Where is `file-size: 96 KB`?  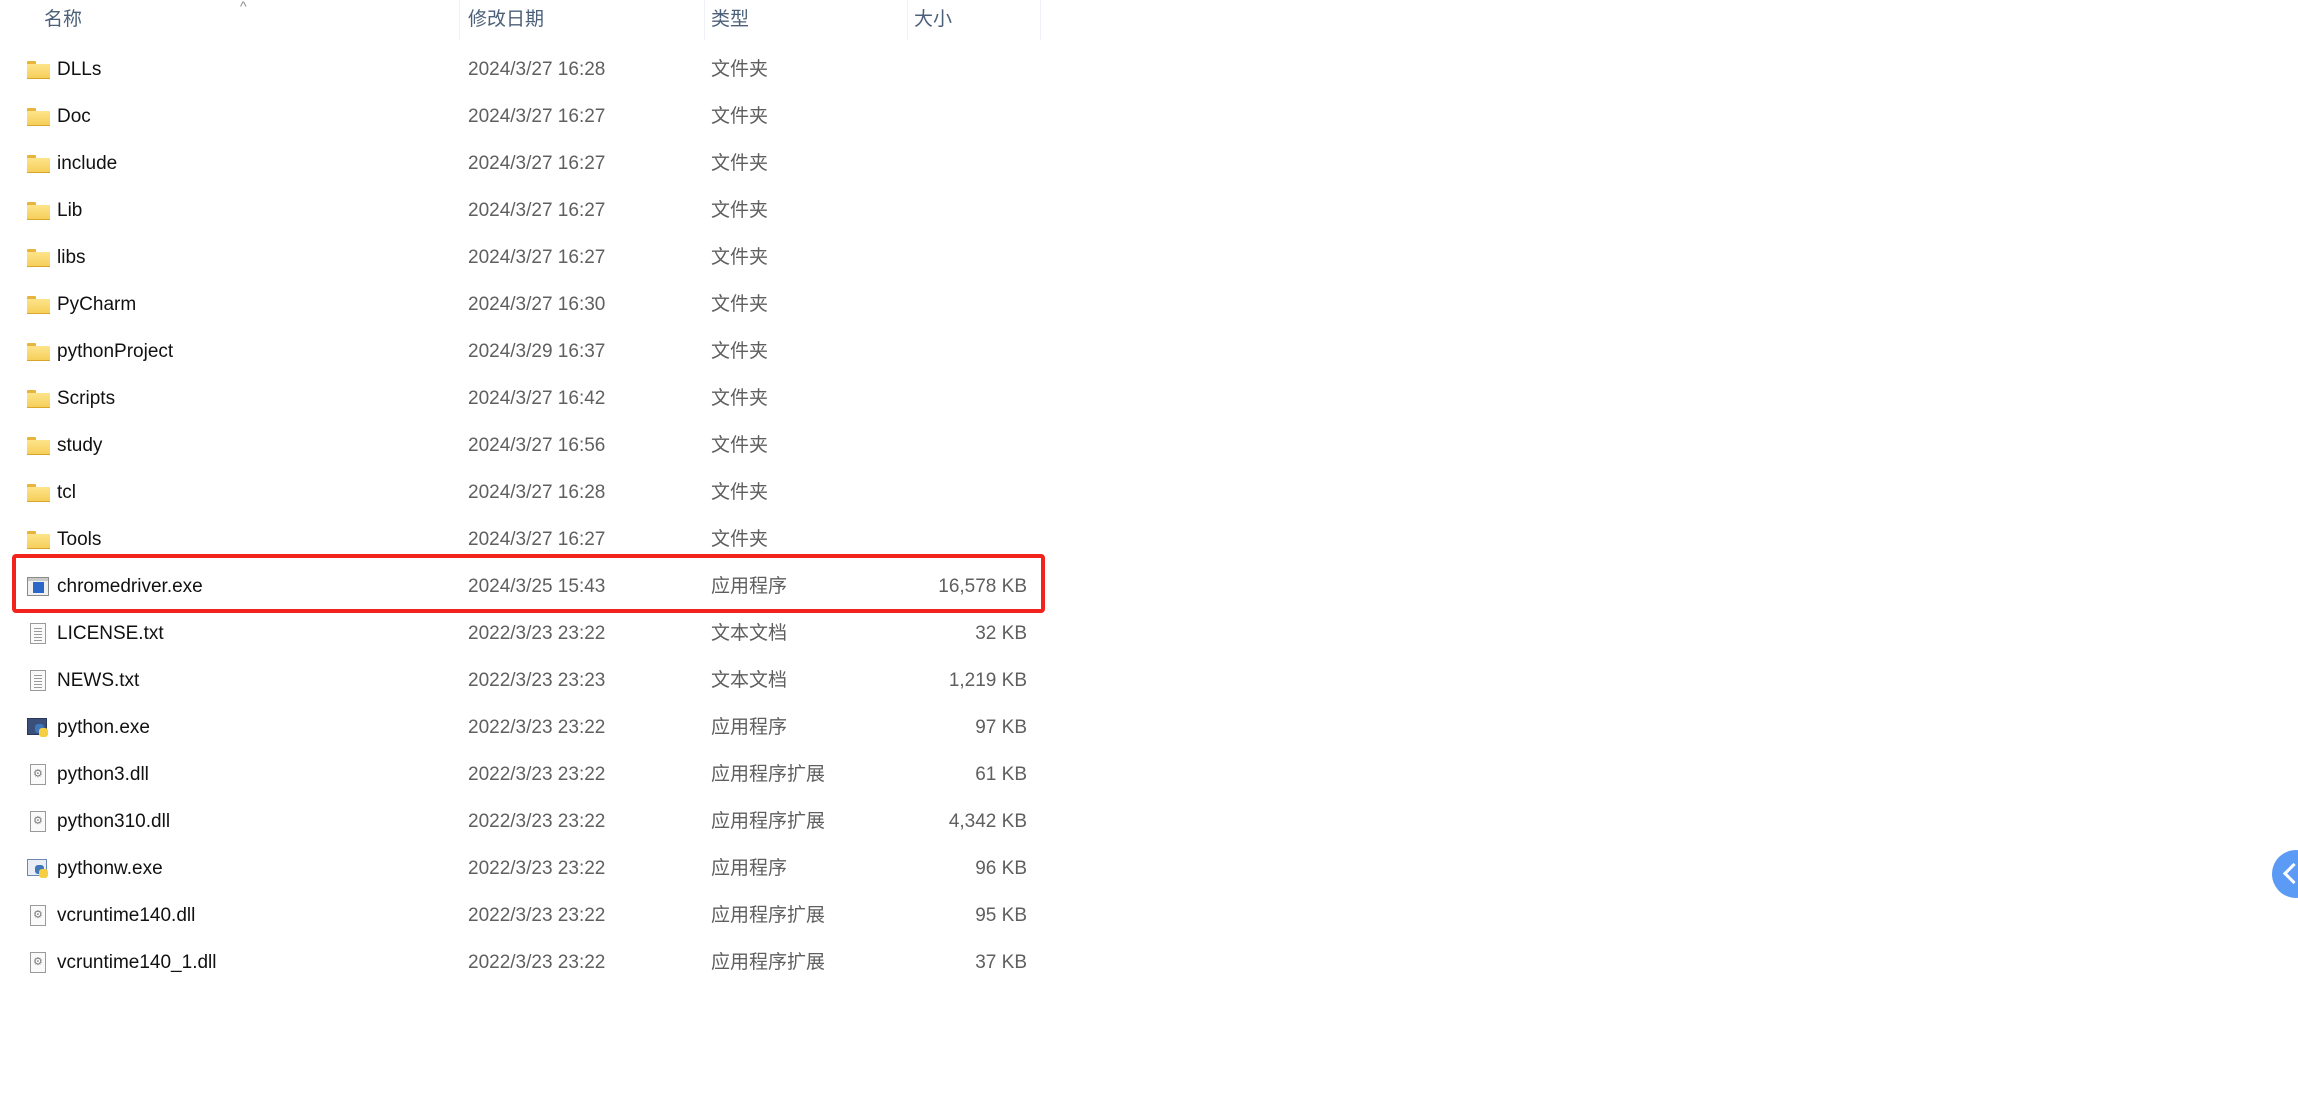
file-size: 96 KB is located at coordinates (1001, 868).